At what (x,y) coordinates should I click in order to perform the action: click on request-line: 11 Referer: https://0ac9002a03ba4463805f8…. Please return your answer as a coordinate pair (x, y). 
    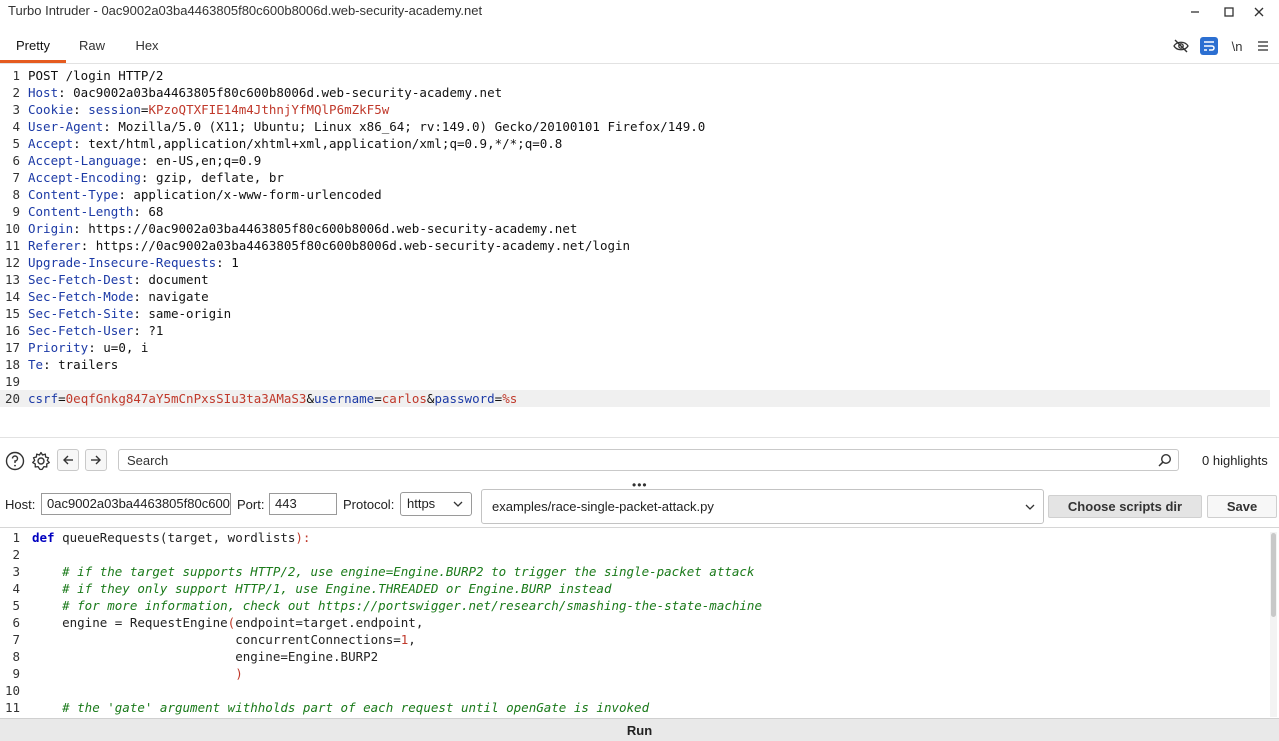
    Looking at the image, I should click on (635, 245).